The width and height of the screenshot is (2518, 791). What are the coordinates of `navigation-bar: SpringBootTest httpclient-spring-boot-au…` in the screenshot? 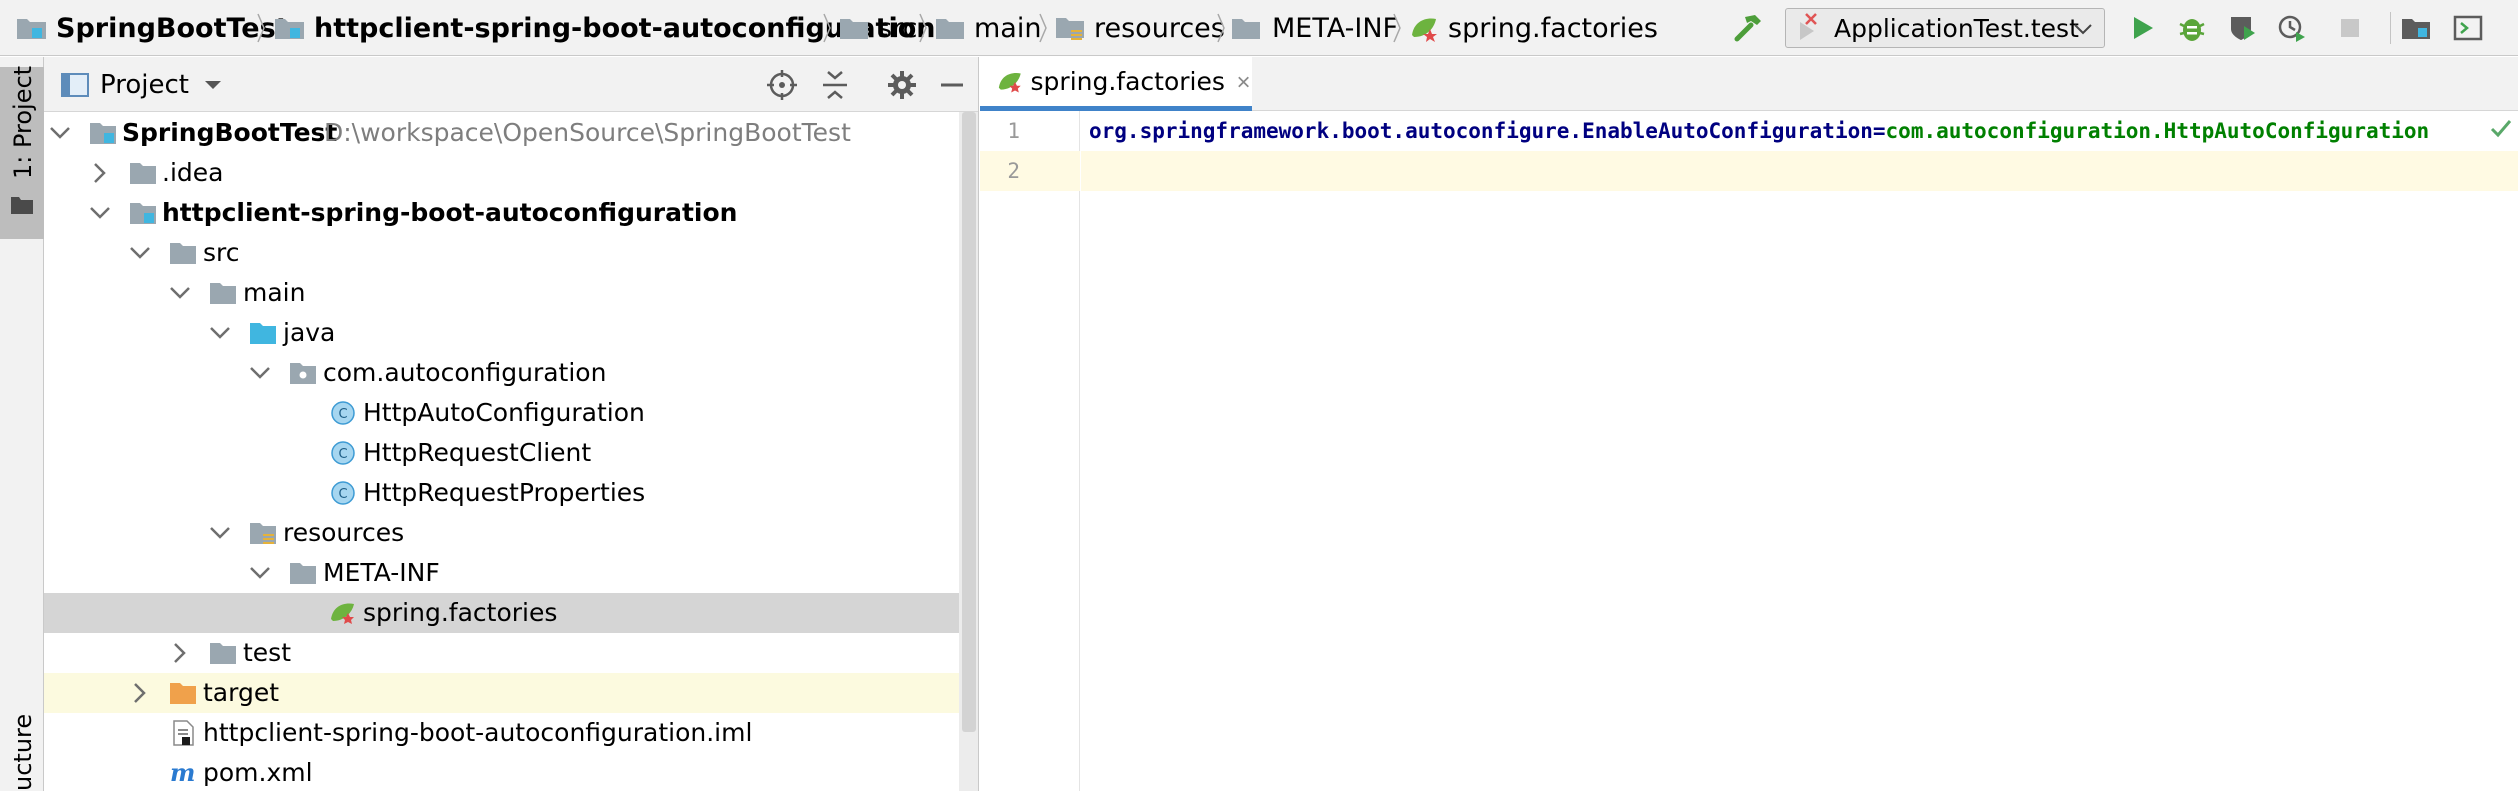 It's located at (1259, 28).